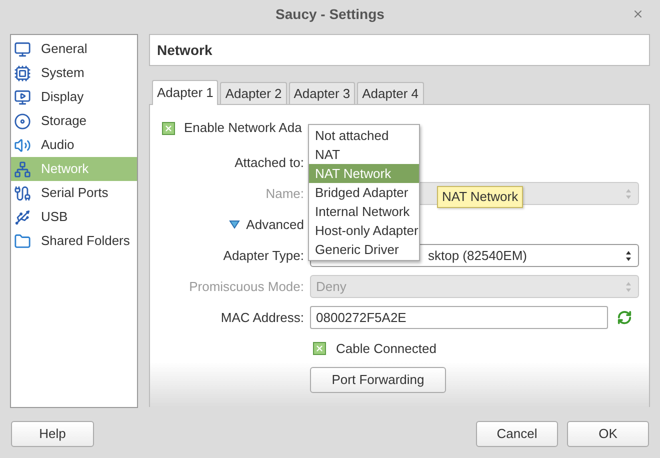 This screenshot has width=660, height=458. What do you see at coordinates (386, 349) in the screenshot?
I see `cable-label: Cable Connected` at bounding box center [386, 349].